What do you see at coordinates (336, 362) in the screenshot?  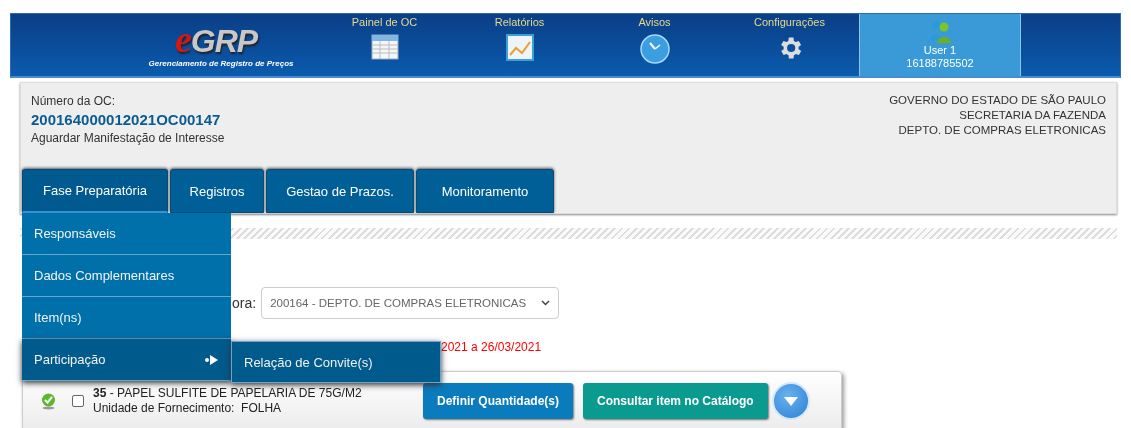 I see `submenu-item: Relação de Convite(s)` at bounding box center [336, 362].